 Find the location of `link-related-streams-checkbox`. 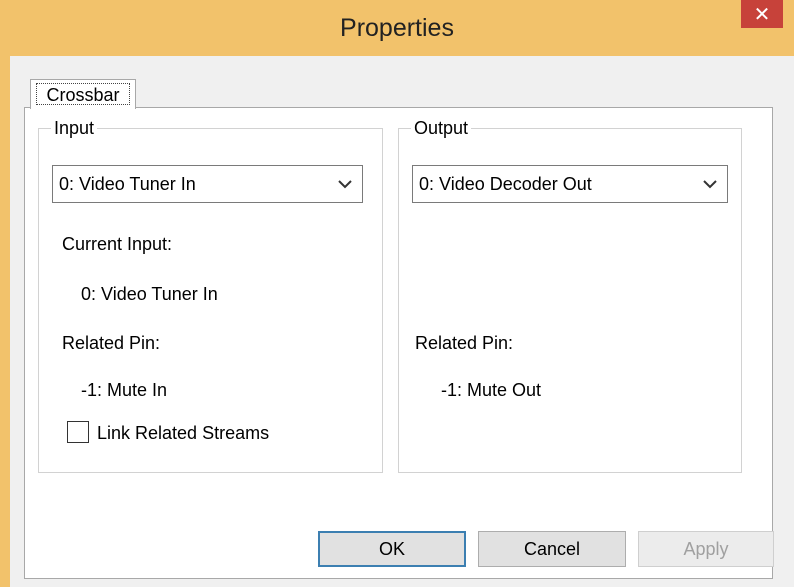

link-related-streams-checkbox is located at coordinates (78, 432).